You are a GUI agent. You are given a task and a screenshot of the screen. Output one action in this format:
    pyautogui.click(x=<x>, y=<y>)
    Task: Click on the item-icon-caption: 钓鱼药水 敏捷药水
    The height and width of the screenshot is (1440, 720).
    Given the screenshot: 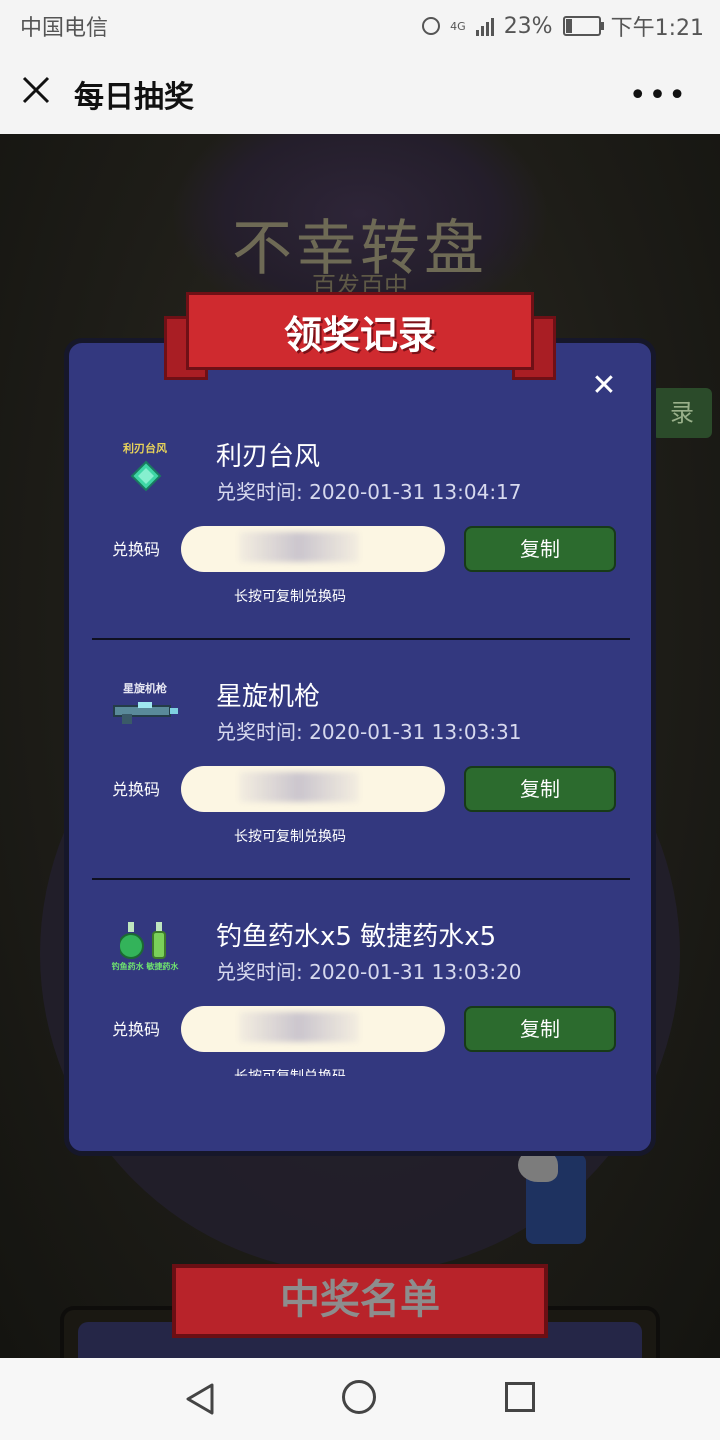 What is the action you would take?
    pyautogui.click(x=145, y=966)
    